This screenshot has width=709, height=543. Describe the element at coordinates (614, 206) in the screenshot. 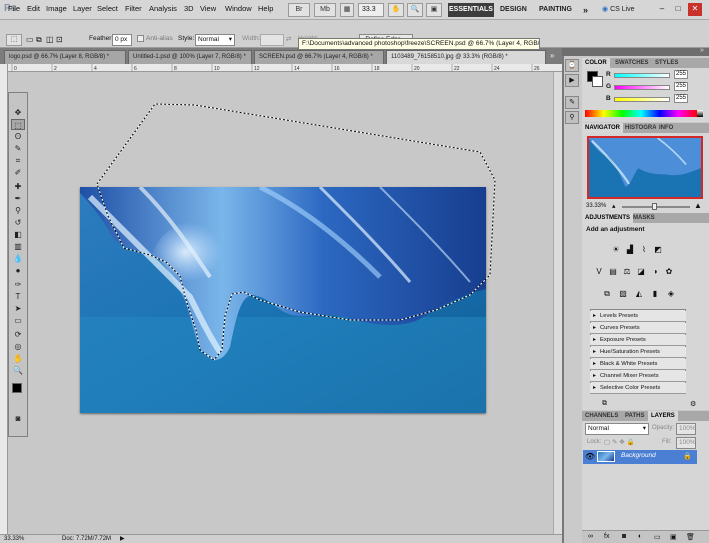

I see `zoom-out-icon: ▴` at that location.